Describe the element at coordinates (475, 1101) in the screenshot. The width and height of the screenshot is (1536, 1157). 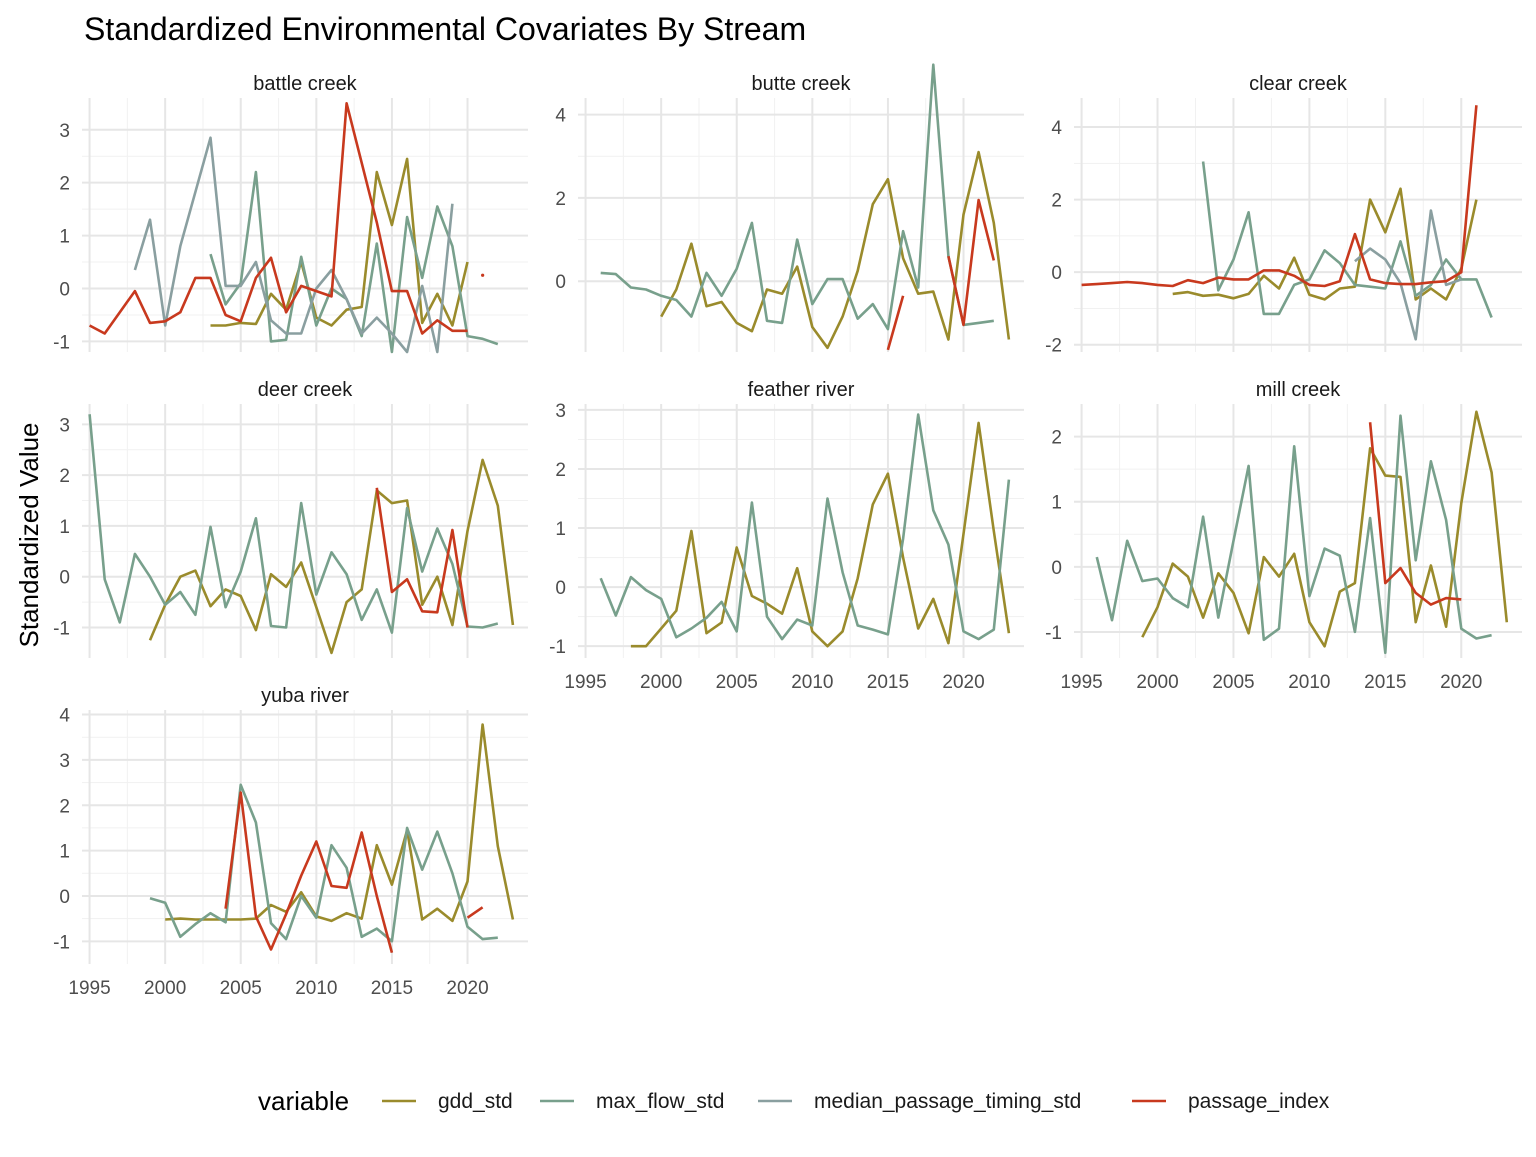
I see `legend-label-gdd_std: gdd_std` at that location.